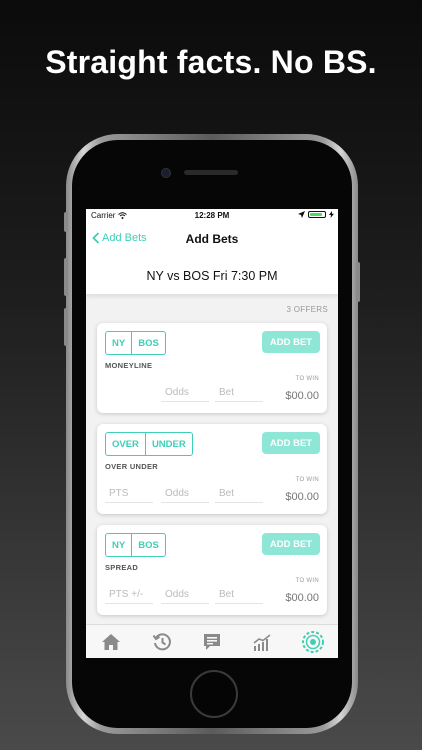 The width and height of the screenshot is (422, 750). Describe the element at coordinates (301, 214) in the screenshot. I see `location-arrow-icon` at that location.